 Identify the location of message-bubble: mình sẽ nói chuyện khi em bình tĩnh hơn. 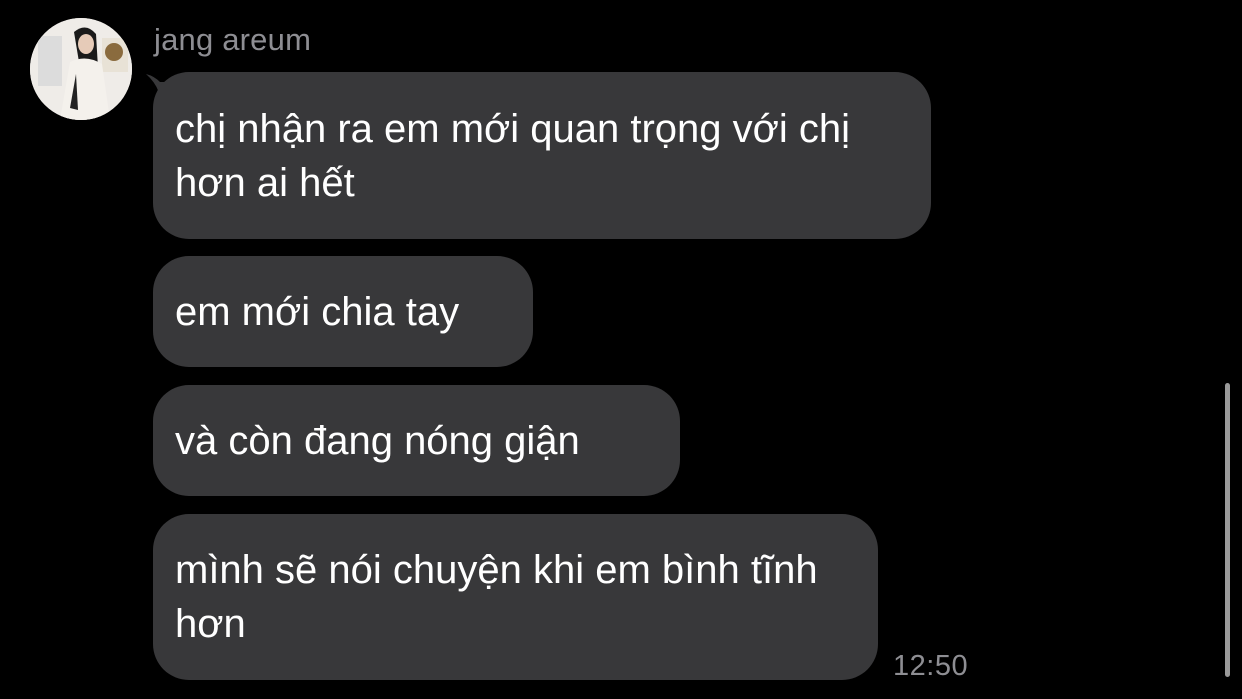
(515, 597).